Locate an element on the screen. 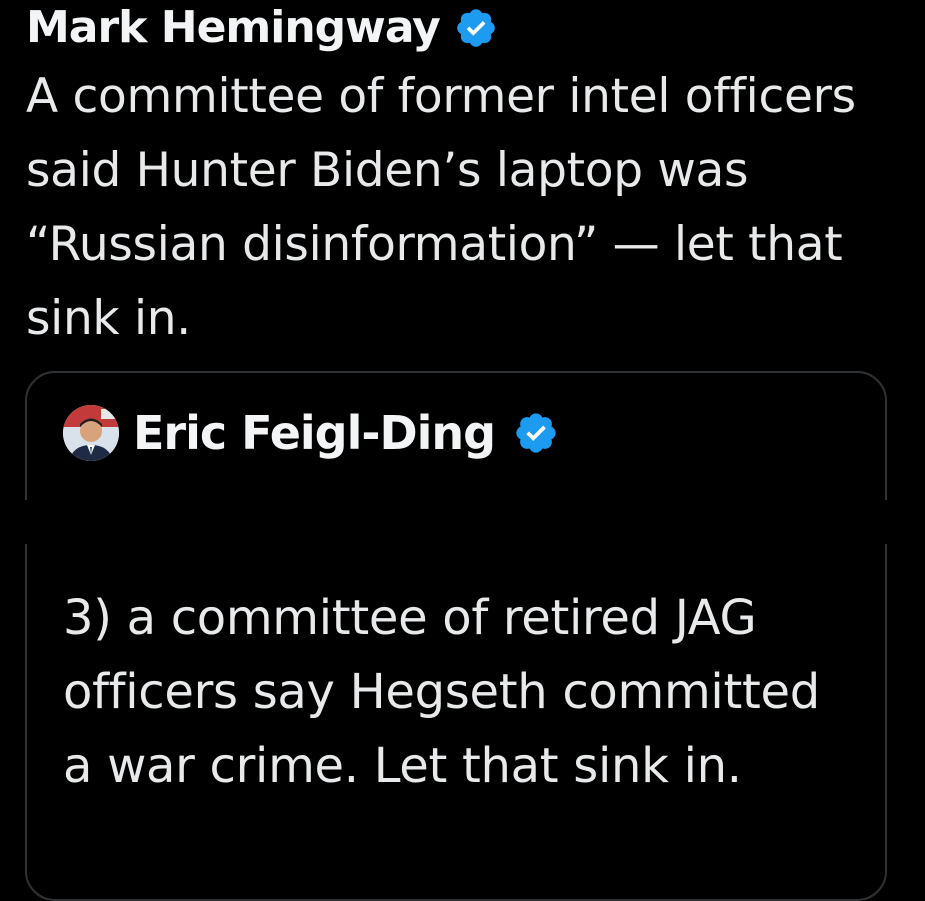 Image resolution: width=925 pixels, height=901 pixels. avatar is located at coordinates (91, 433).